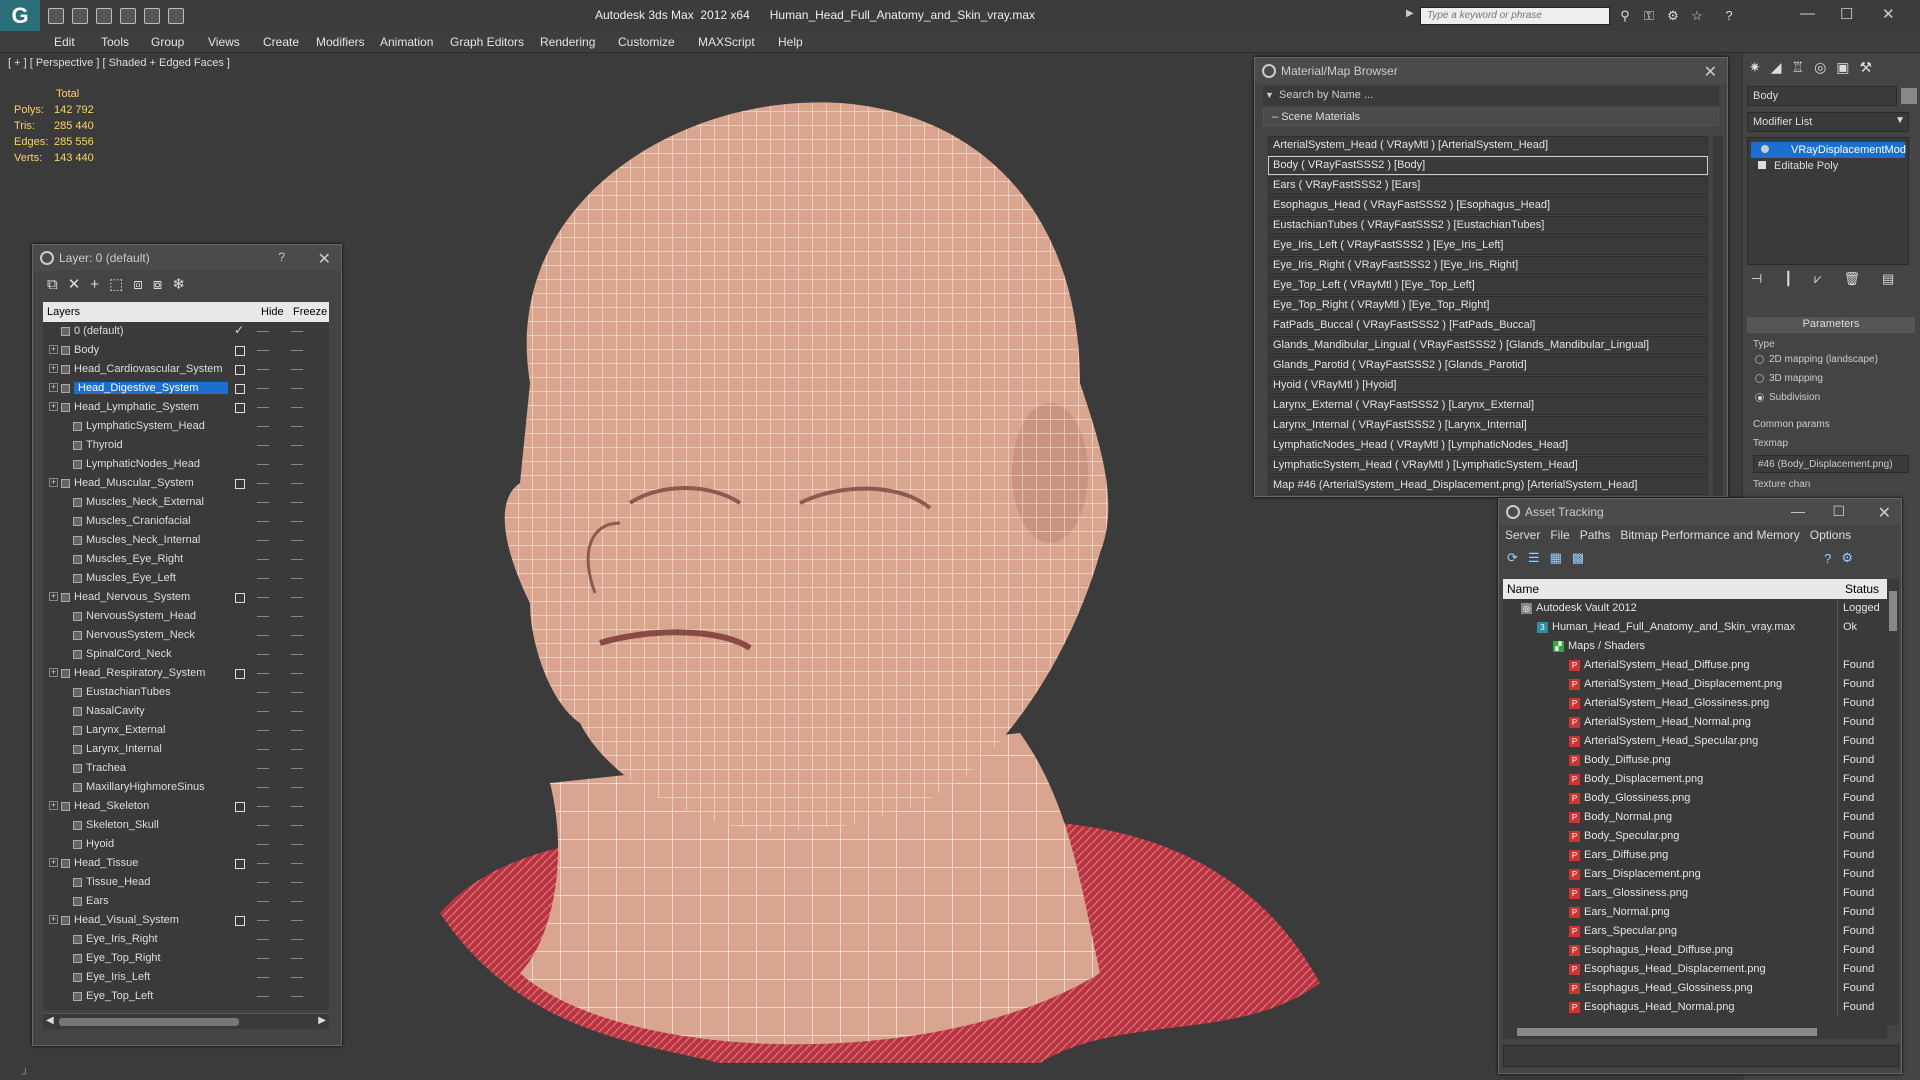 Image resolution: width=1920 pixels, height=1080 pixels. I want to click on menu-create: Create, so click(281, 42).